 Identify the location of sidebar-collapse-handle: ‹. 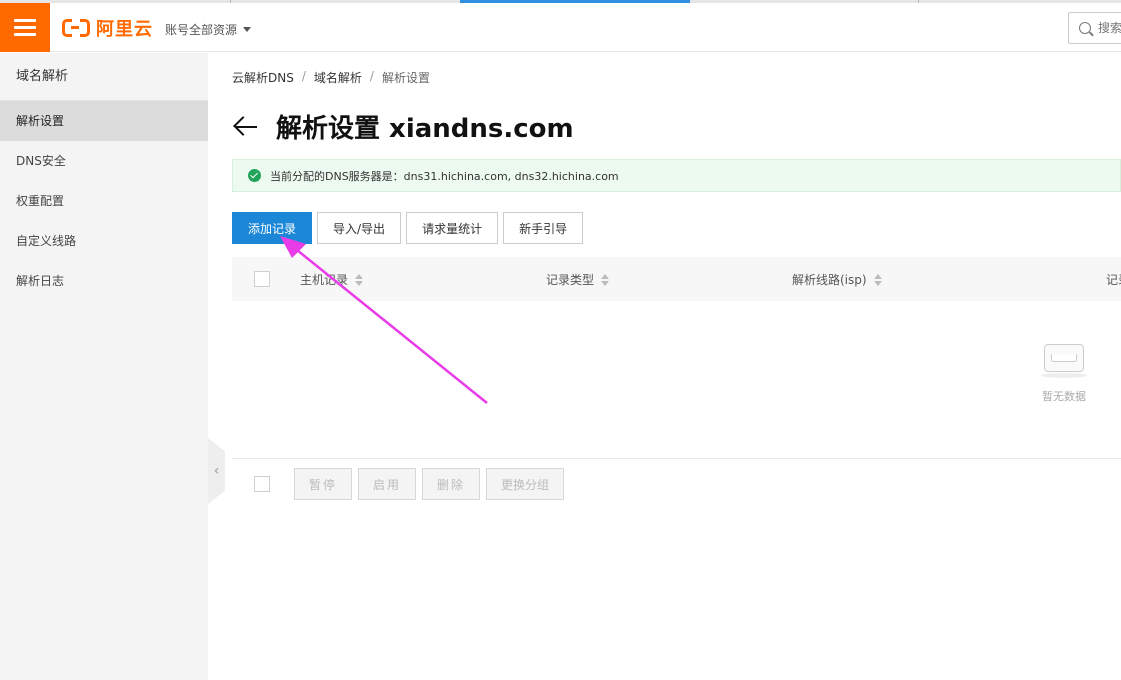
(216, 471).